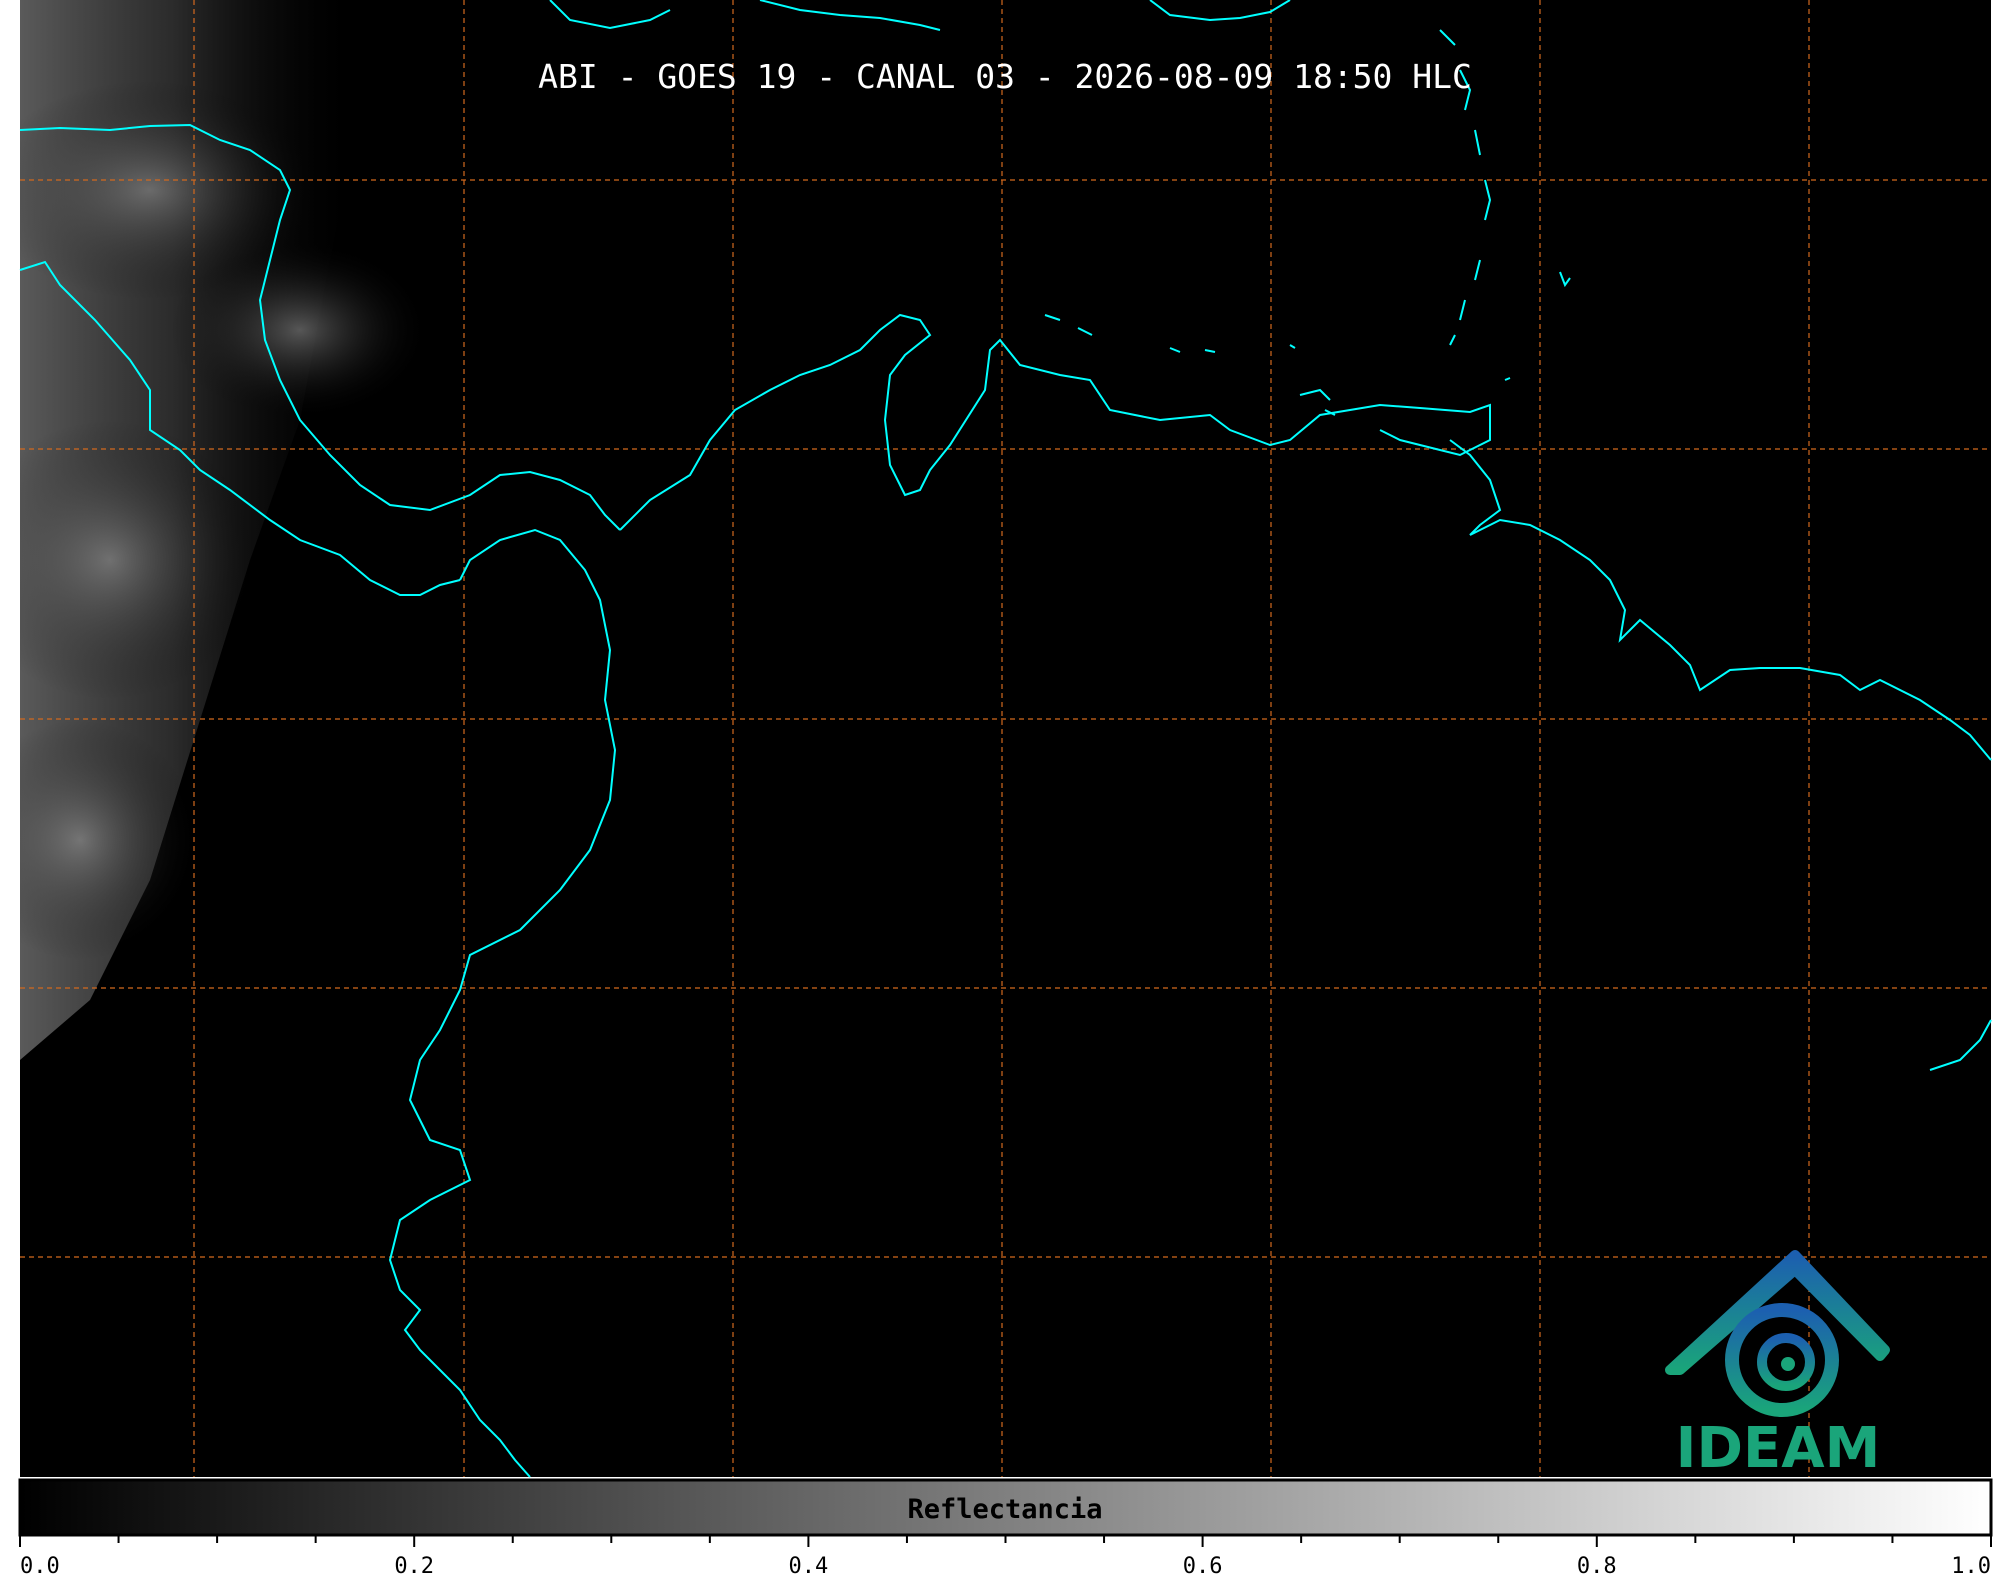  Describe the element at coordinates (1005, 1527) in the screenshot. I see `colorbar: Reflectancia 0.0 0.2 0.4 0.6 0.8 1.0` at that location.